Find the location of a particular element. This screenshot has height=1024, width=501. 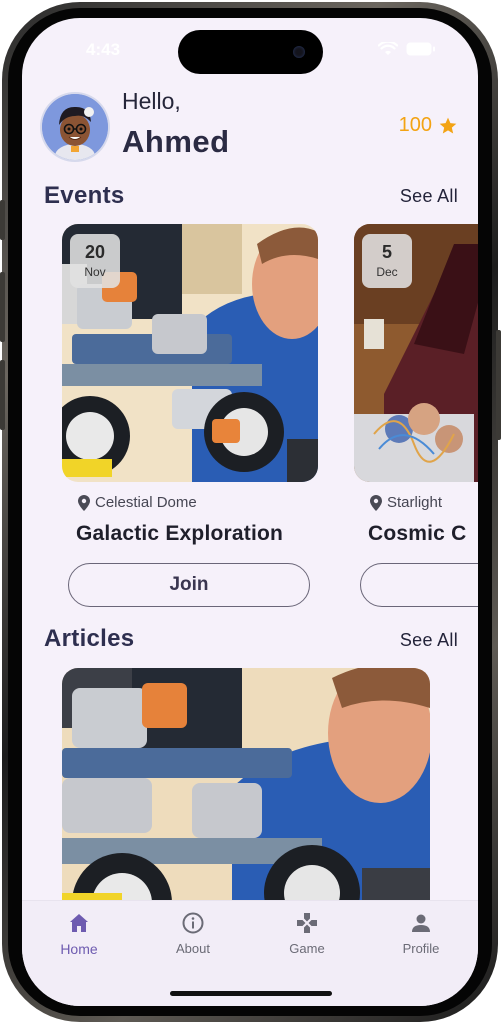

date-badge: 20 Nov is located at coordinates (95, 261).